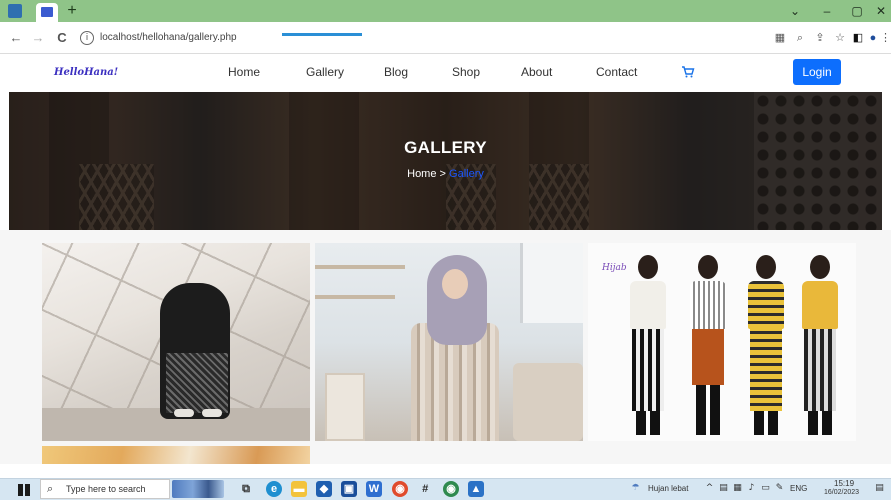  What do you see at coordinates (38, 38) in the screenshot?
I see `forward-button: →` at bounding box center [38, 38].